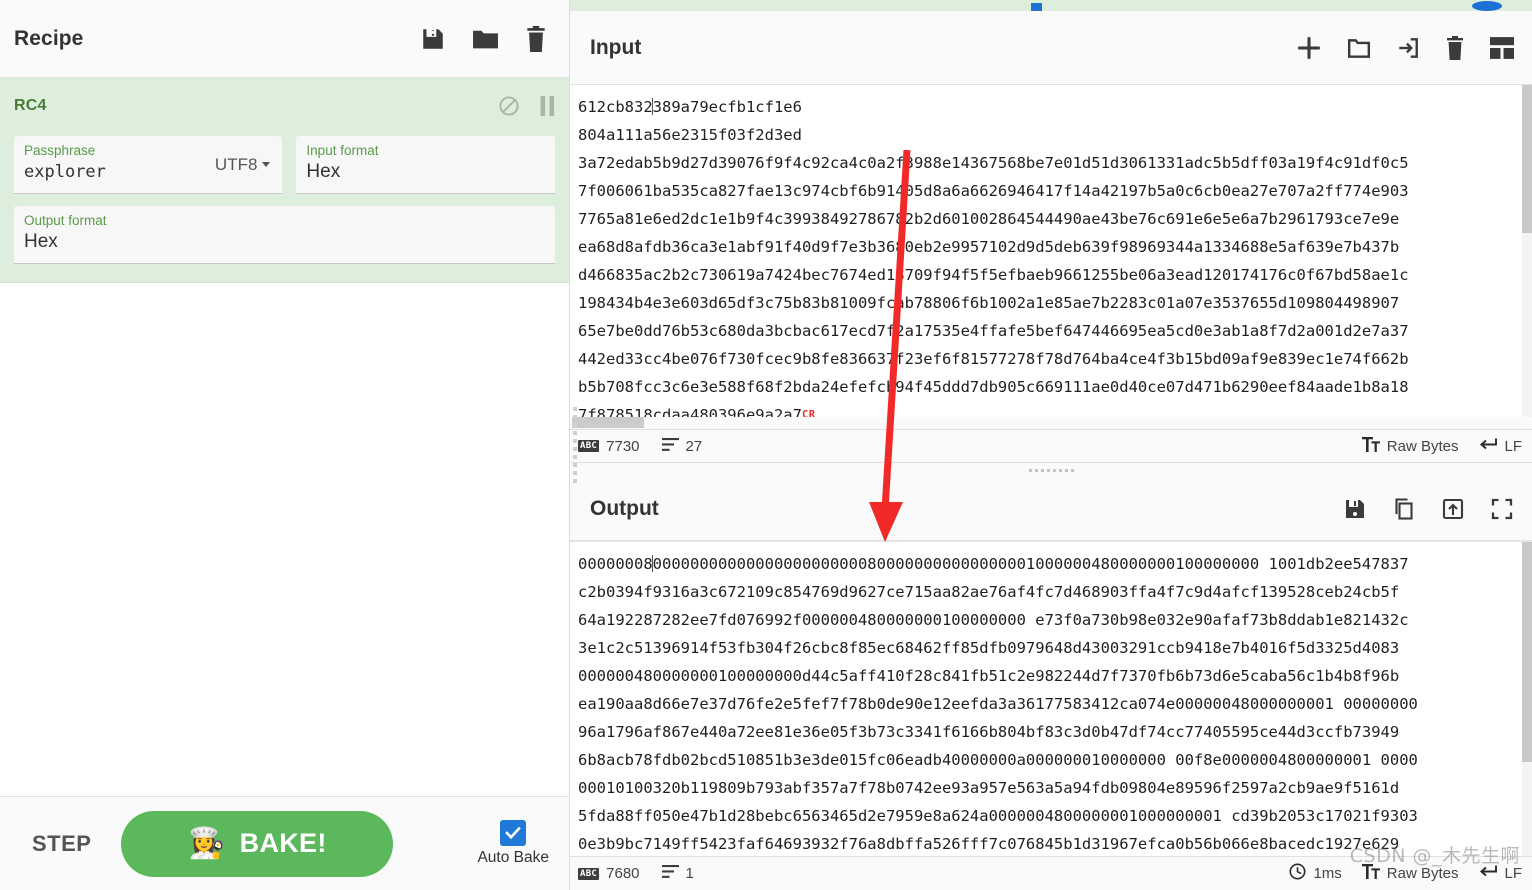 Image resolution: width=1532 pixels, height=890 pixels. I want to click on clear-input-icon, so click(1455, 47).